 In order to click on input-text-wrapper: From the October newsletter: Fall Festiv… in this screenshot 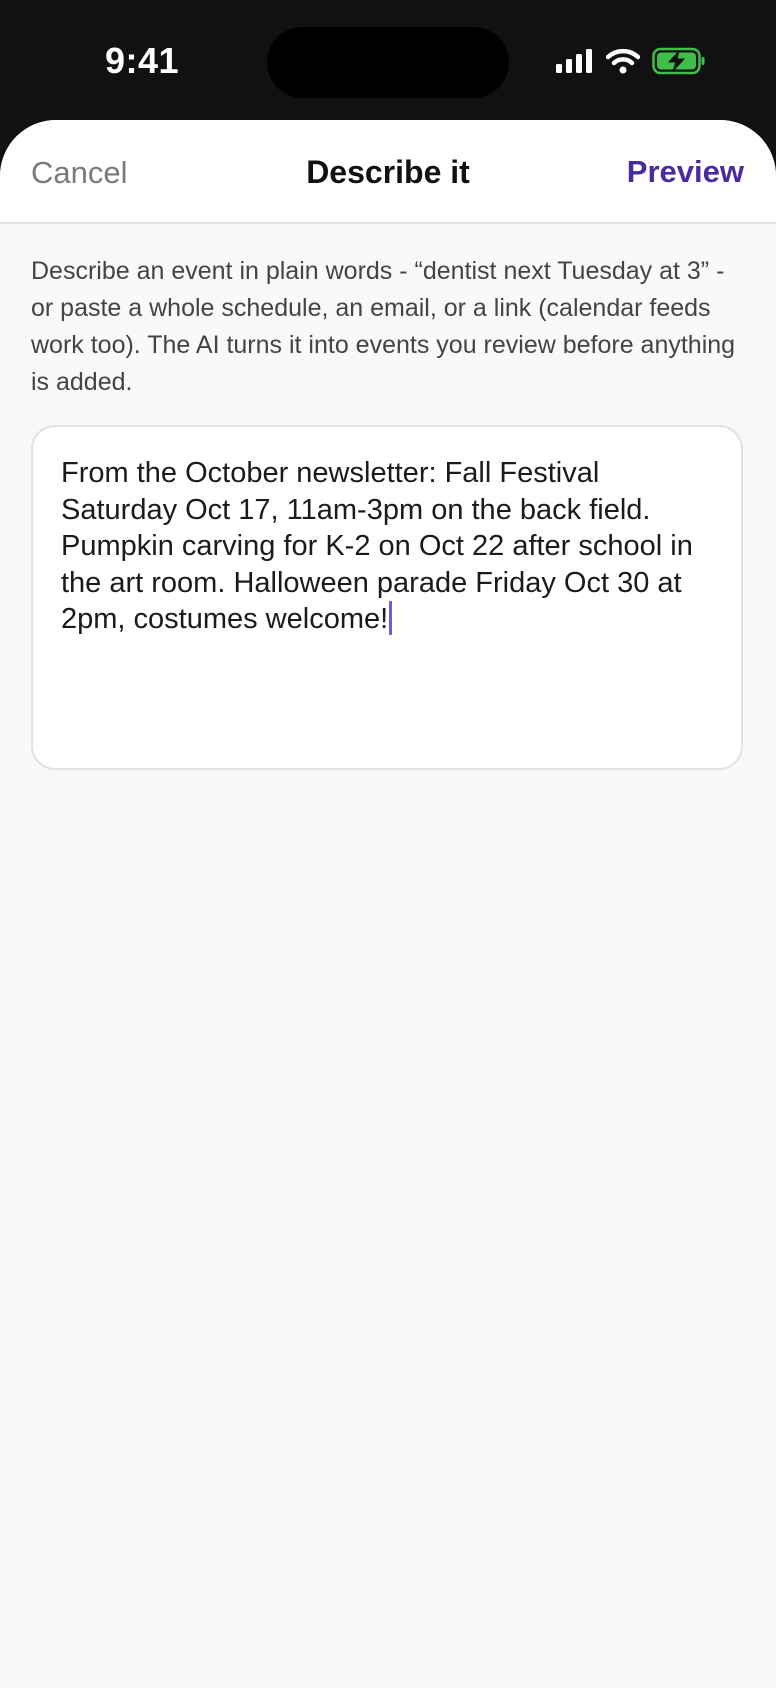, I will do `click(391, 546)`.